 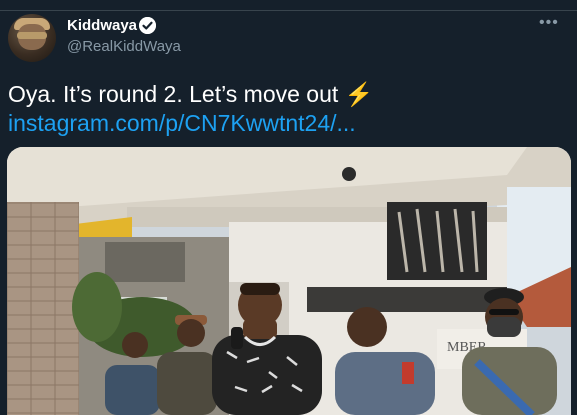 I want to click on tweet-text: Oya. It’s round 2. Let’s move out ⚡, so click(x=190, y=94).